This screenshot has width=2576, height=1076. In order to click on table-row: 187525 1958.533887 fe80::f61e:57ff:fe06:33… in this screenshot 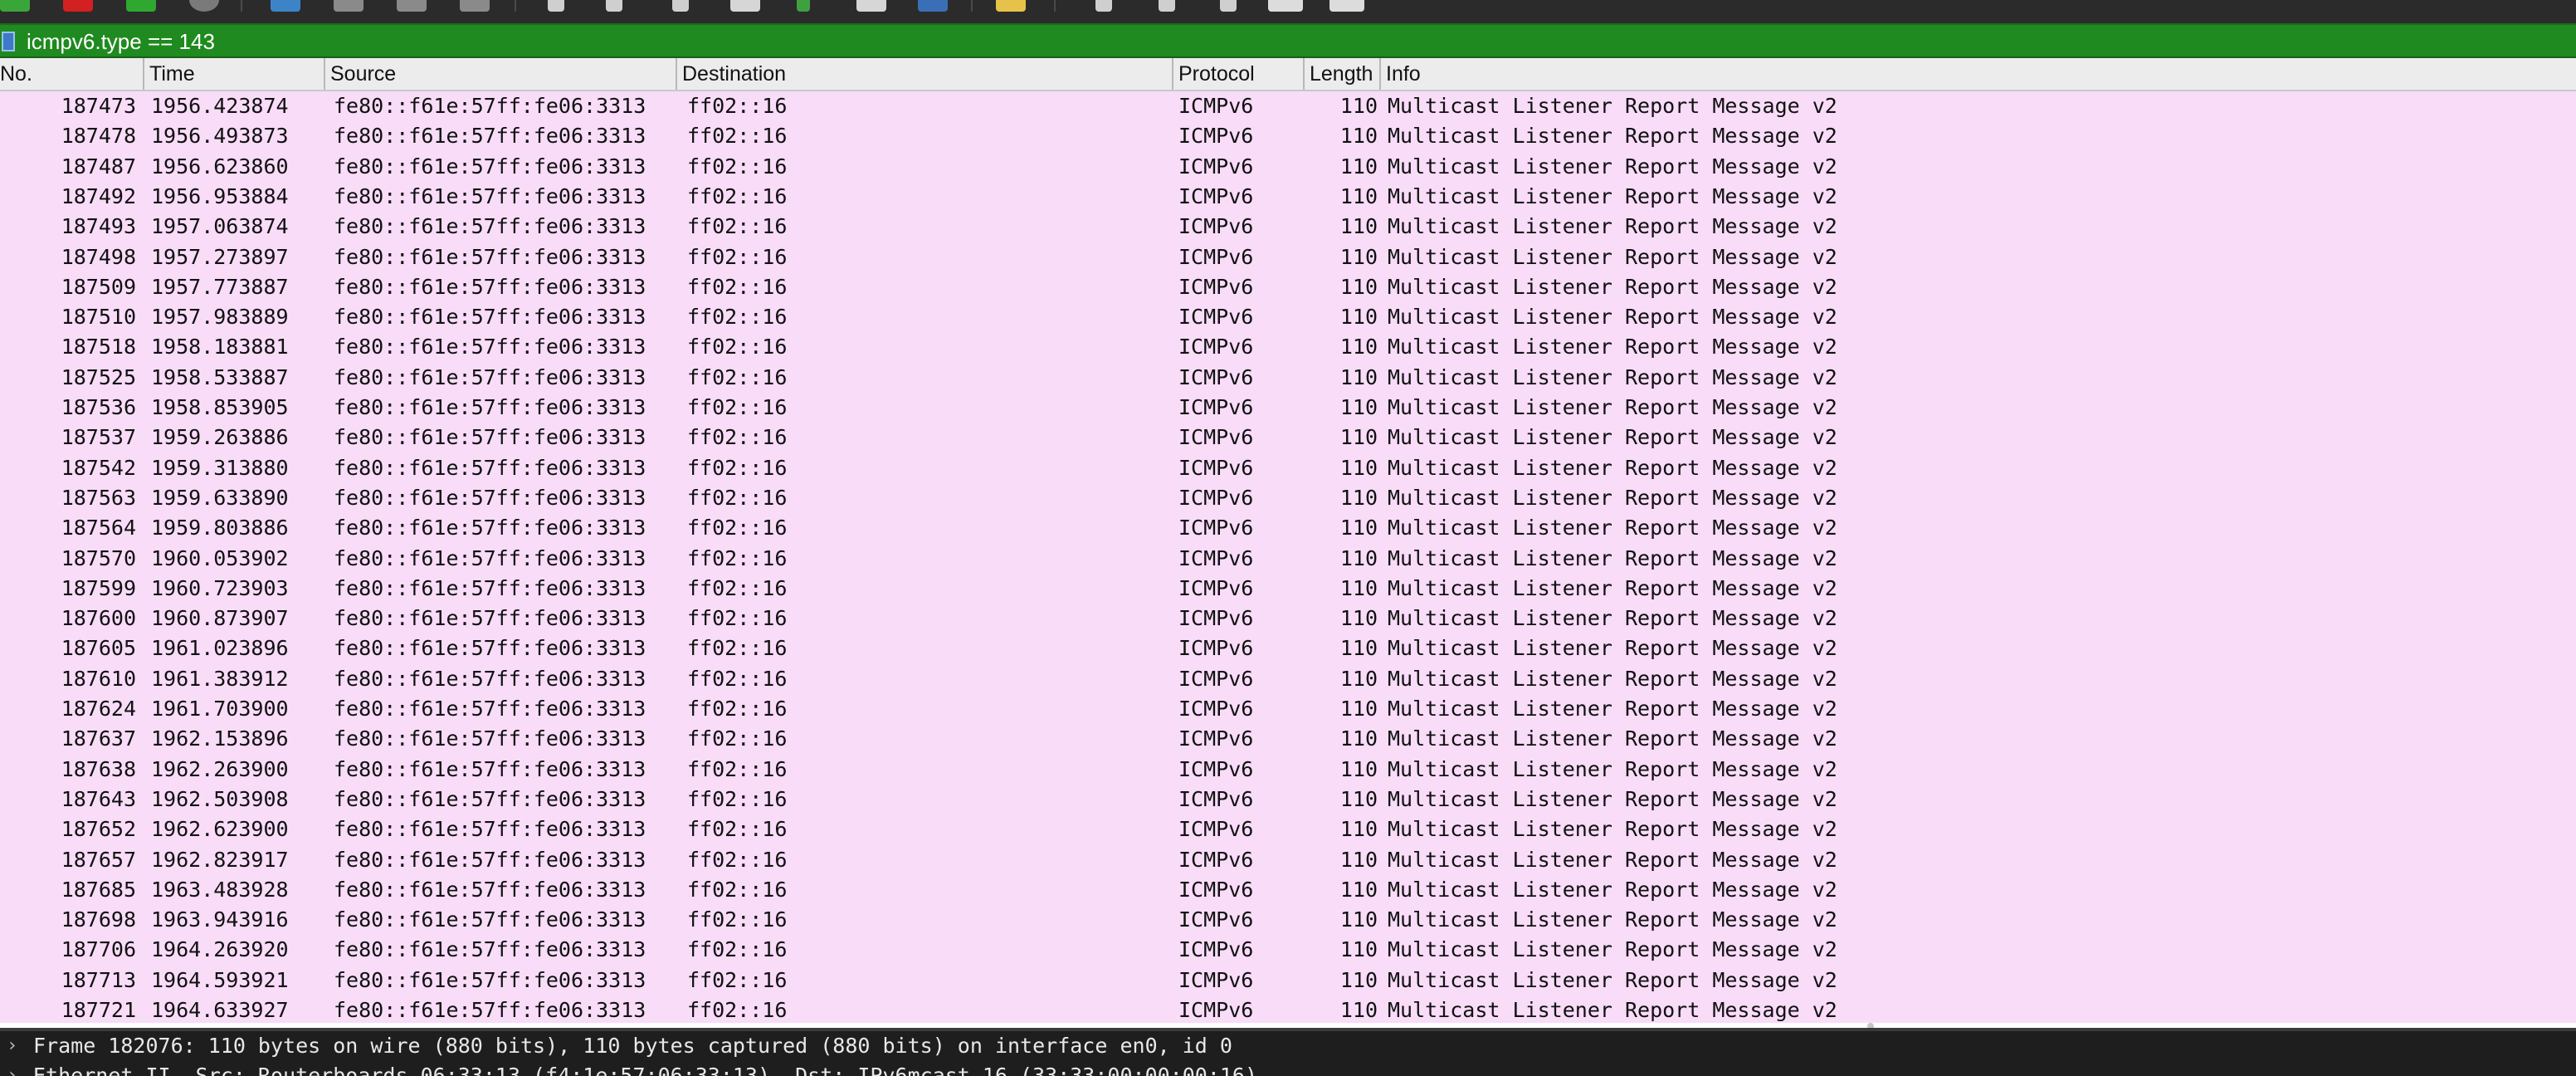, I will do `click(1288, 378)`.